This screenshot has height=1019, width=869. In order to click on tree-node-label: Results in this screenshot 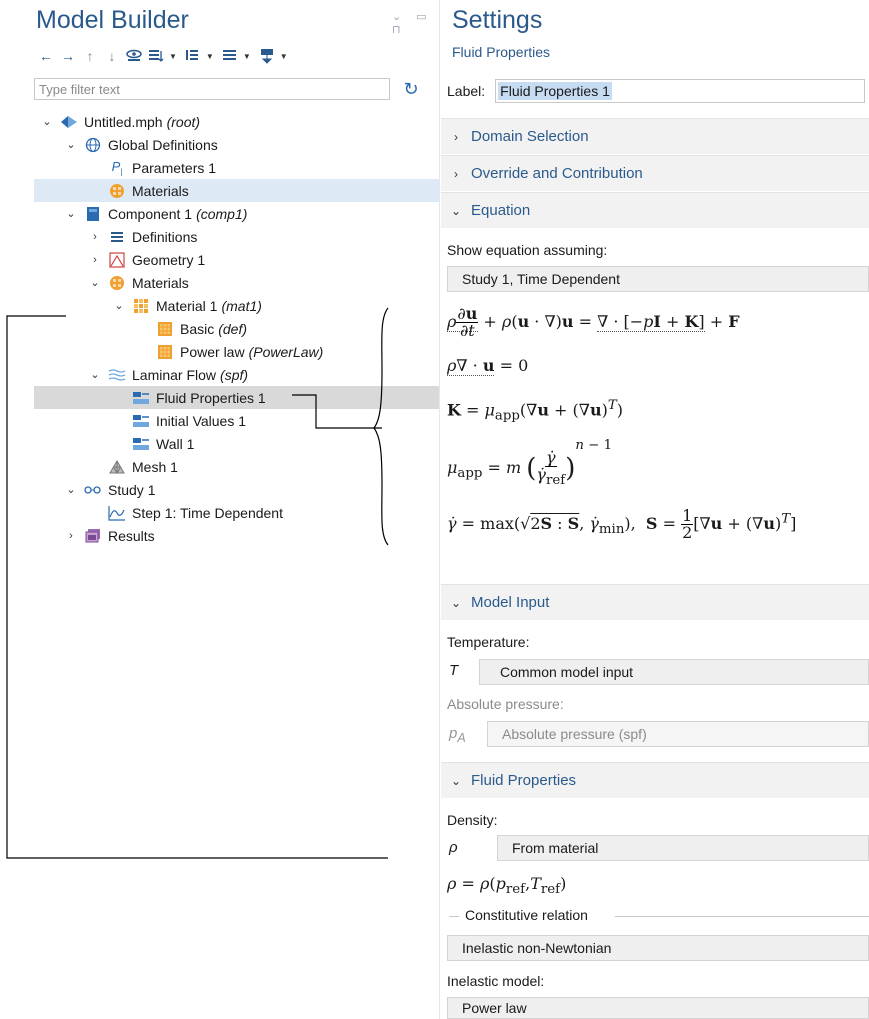, I will do `click(131, 535)`.